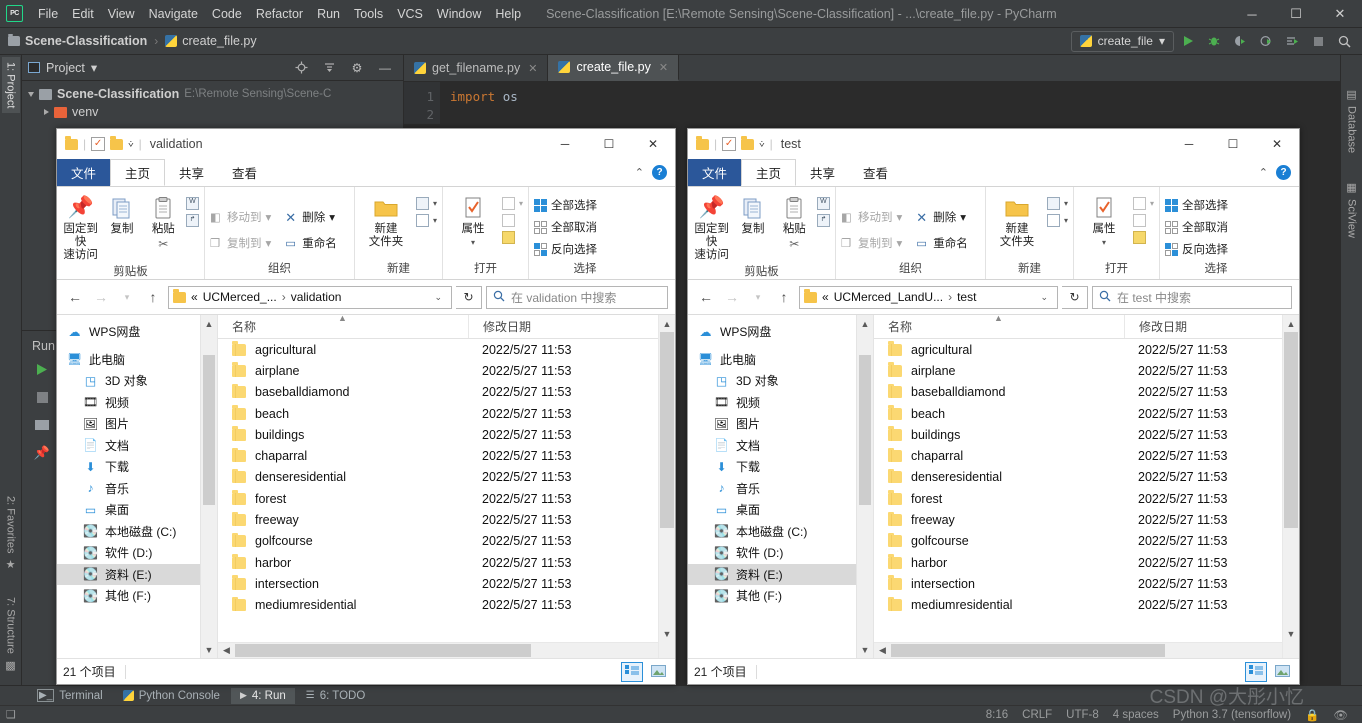  What do you see at coordinates (212, 112) in the screenshot?
I see `tree-node-venv: venv` at bounding box center [212, 112].